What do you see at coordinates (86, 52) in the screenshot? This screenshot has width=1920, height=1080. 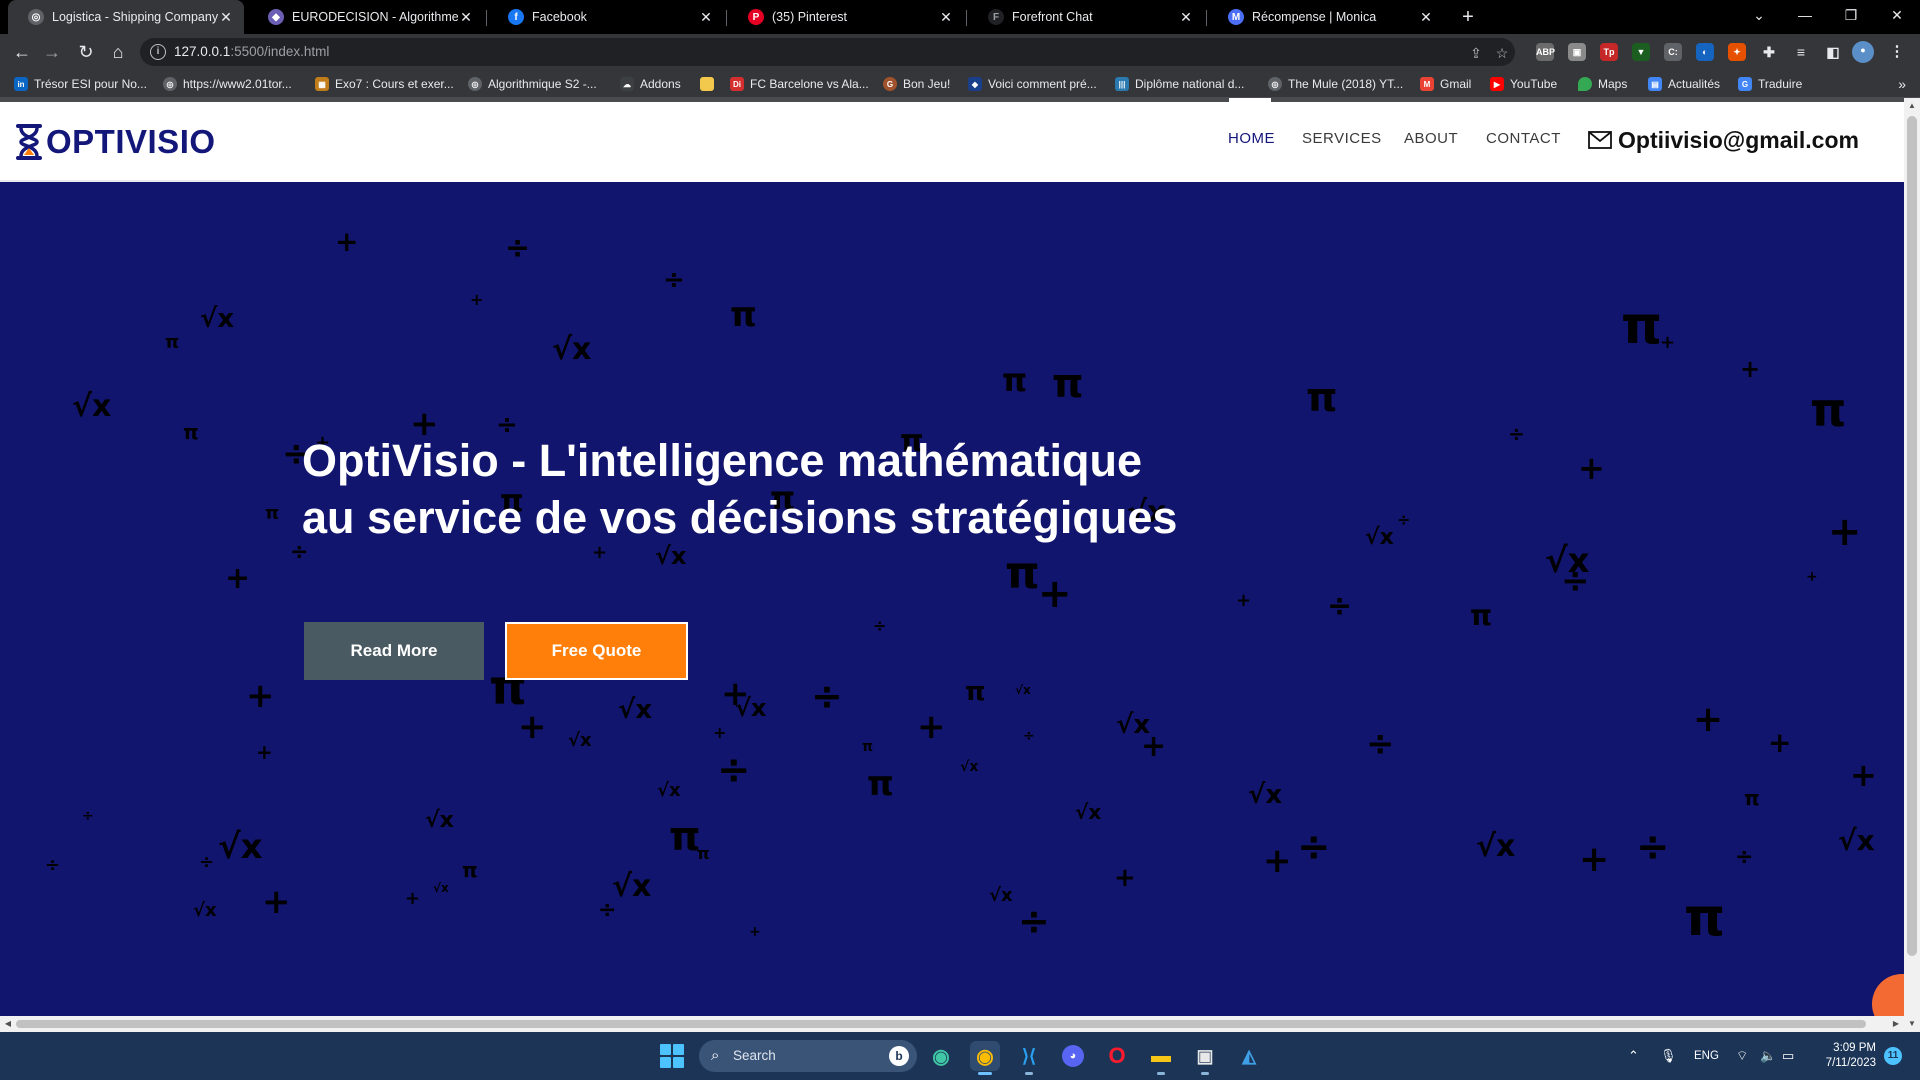 I see `reload-button: ↻` at bounding box center [86, 52].